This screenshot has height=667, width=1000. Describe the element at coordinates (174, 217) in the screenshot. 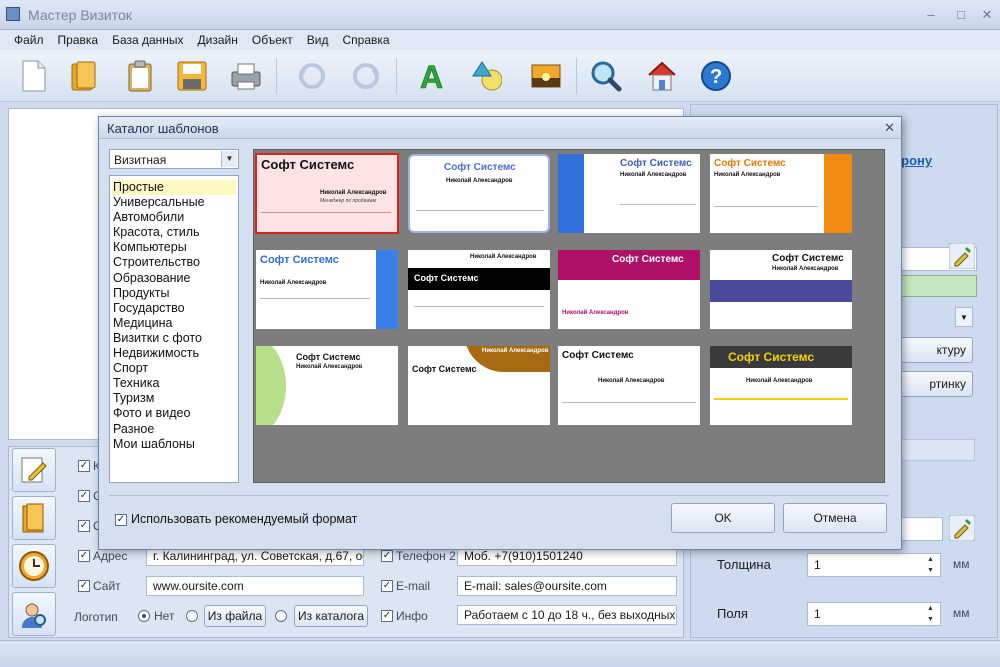

I see `category-item: Автомобили` at that location.